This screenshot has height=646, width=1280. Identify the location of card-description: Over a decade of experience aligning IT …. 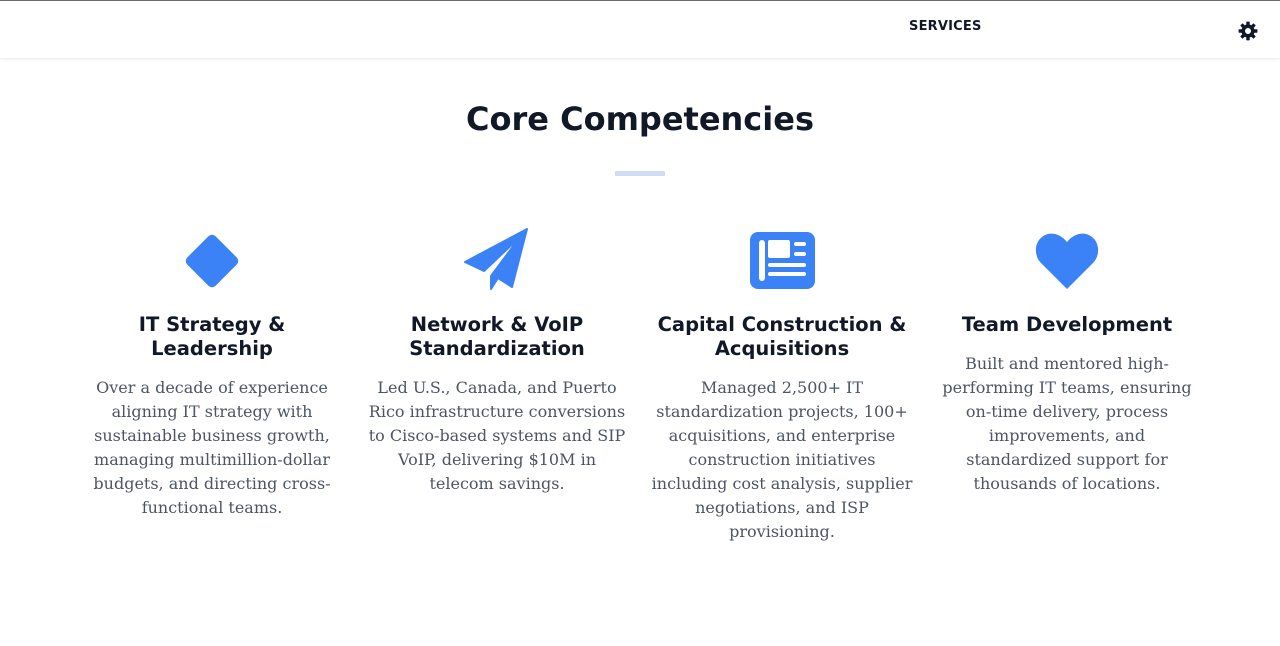
(212, 447).